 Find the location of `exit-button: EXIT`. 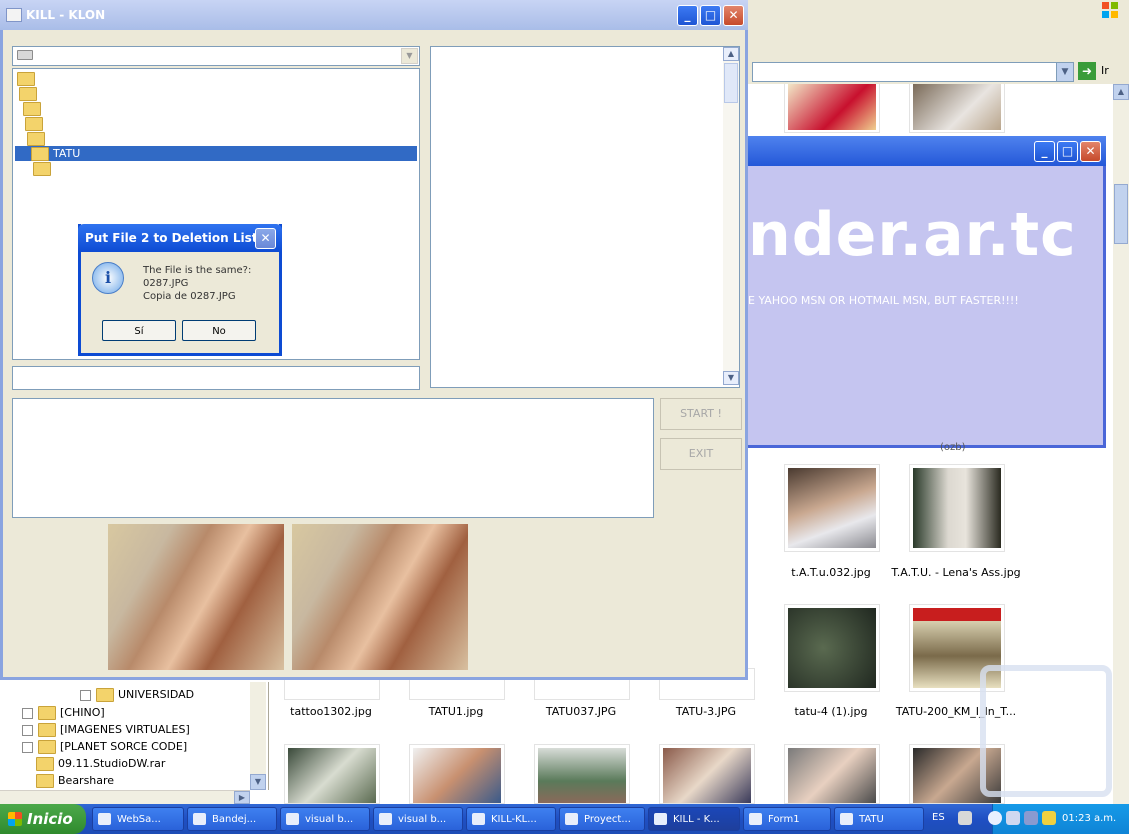

exit-button: EXIT is located at coordinates (701, 454).